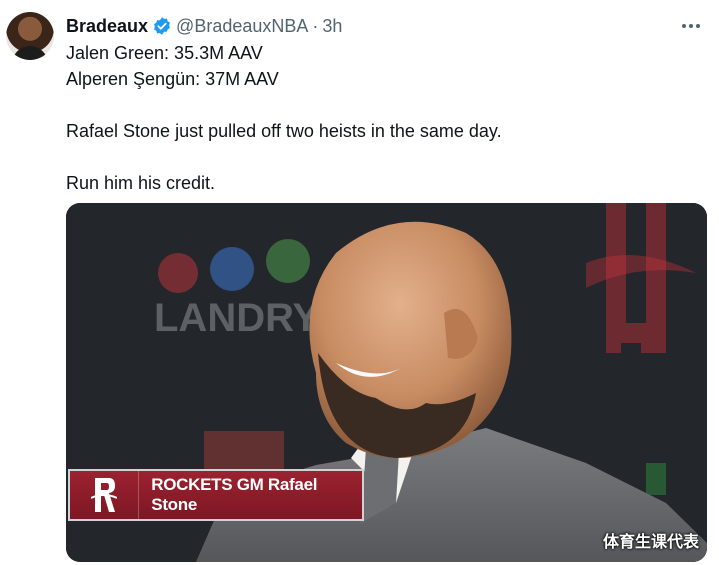 The image size is (719, 565). I want to click on tweet-line: Run him his credit., so click(141, 183).